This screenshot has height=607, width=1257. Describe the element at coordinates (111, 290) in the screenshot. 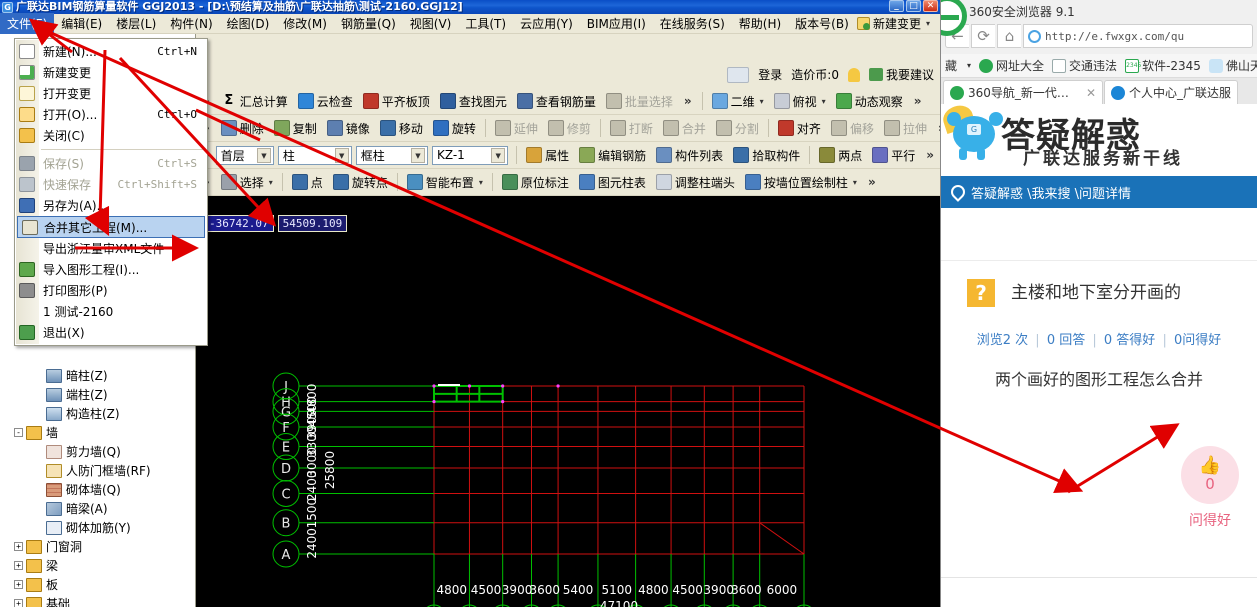

I see `file-menu-item-12: 打印图形(P)` at that location.